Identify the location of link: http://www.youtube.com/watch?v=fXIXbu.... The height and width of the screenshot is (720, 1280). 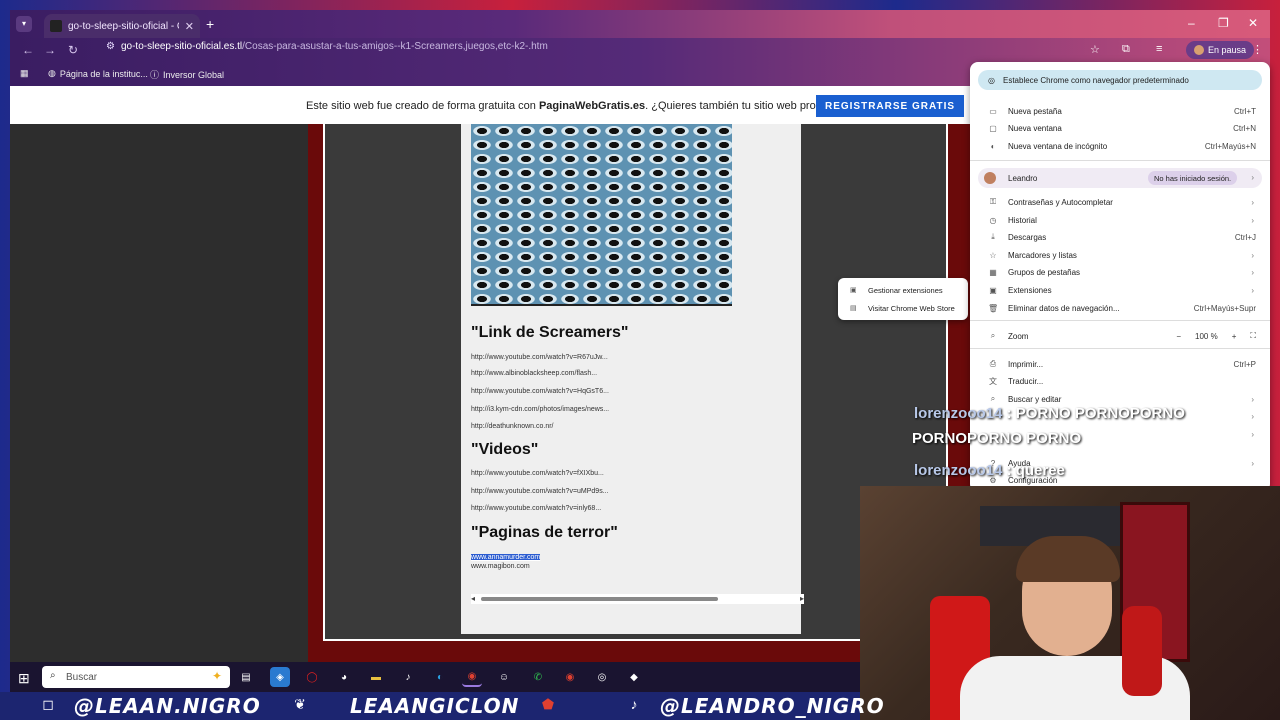
(537, 473).